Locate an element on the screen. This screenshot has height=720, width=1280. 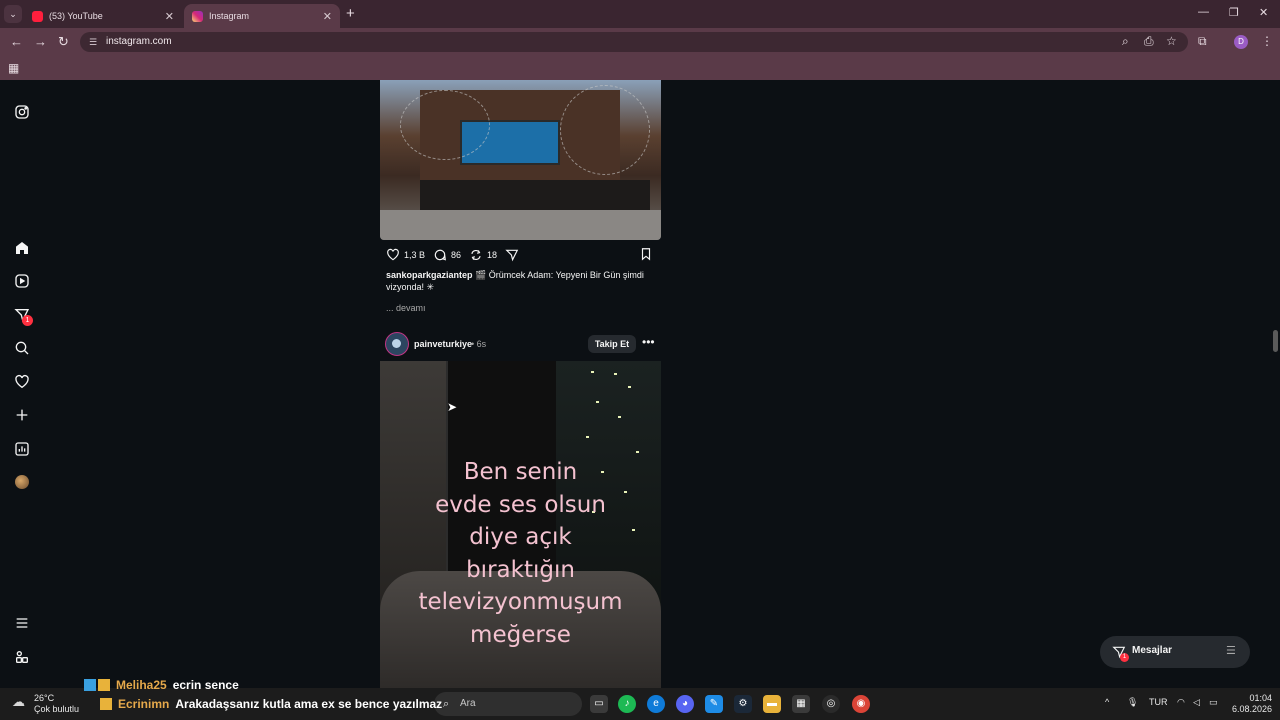
file-explorer-icon: ▬ is located at coordinates (772, 704).